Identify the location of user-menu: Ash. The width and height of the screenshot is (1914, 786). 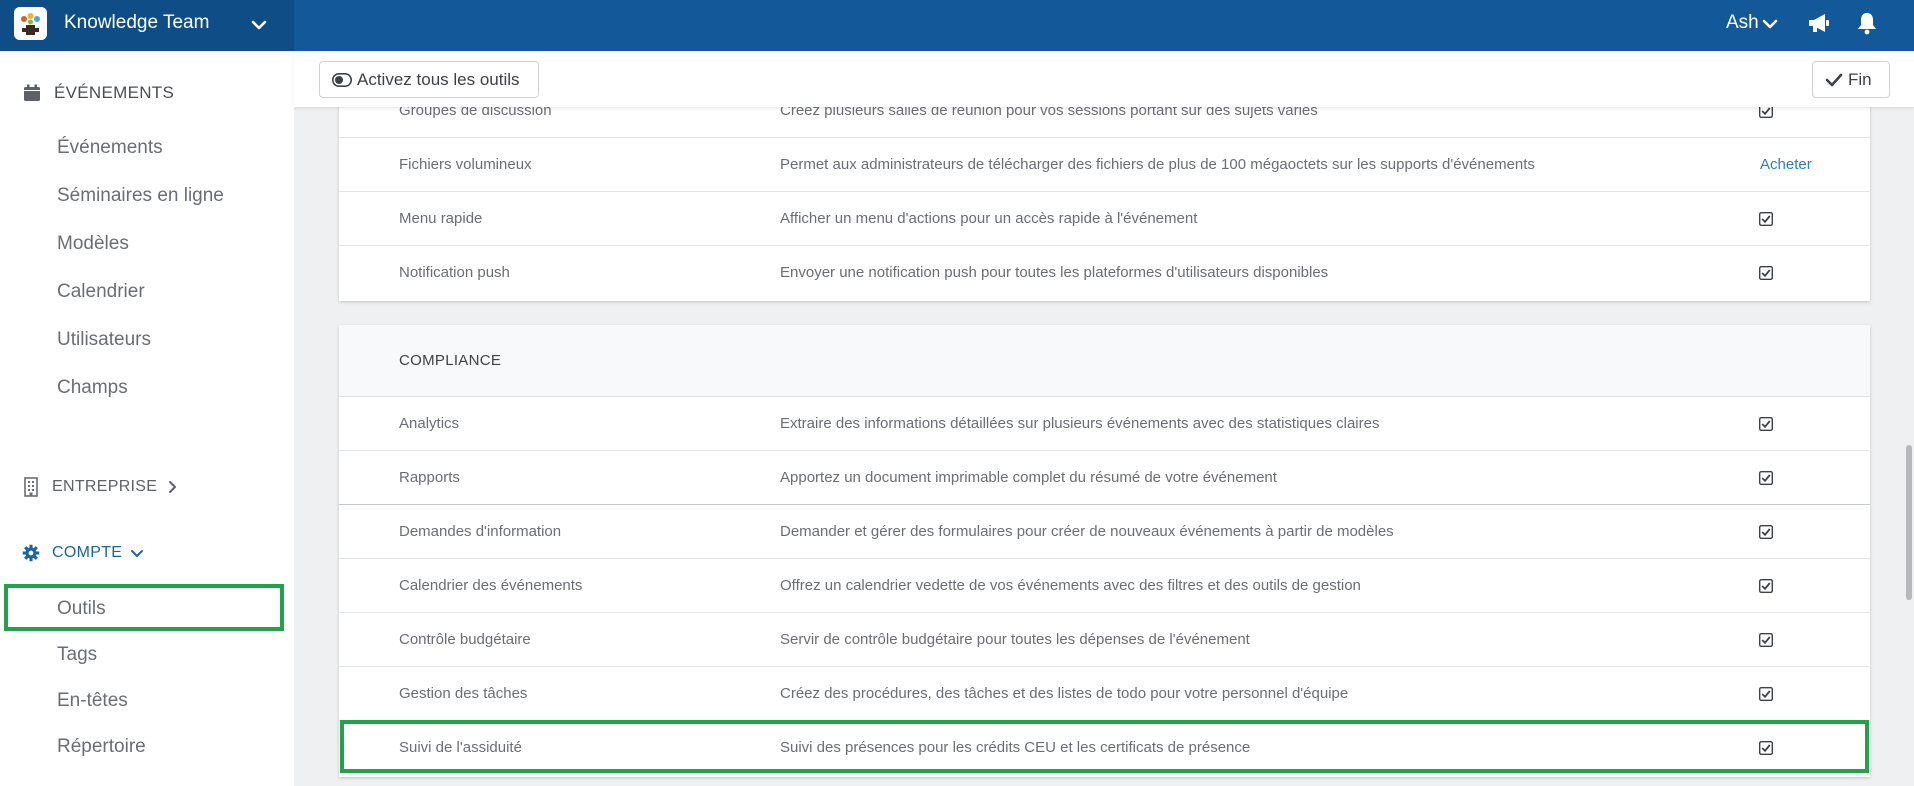
(1742, 23).